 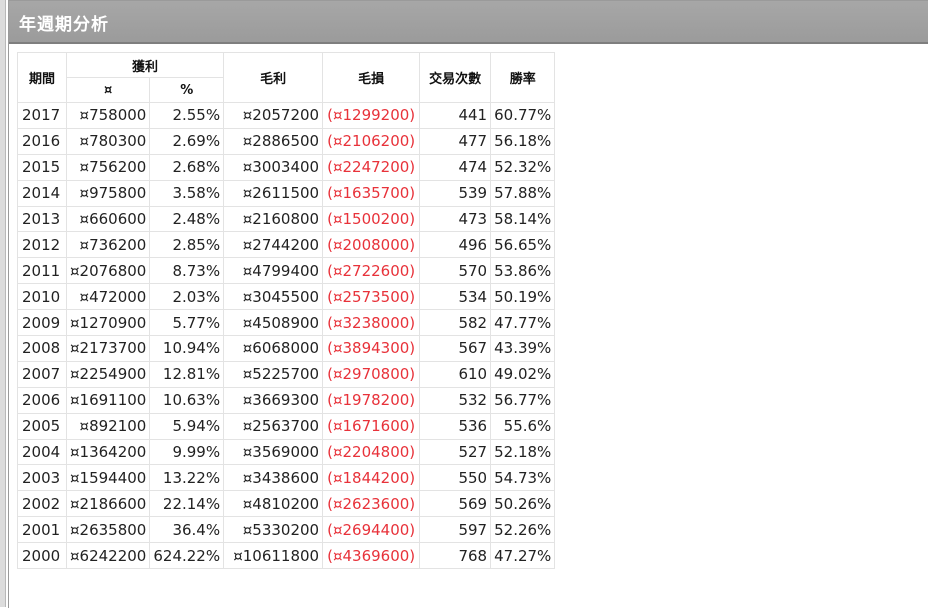 I want to click on cell-gross-profit: ¤4799400, so click(x=273, y=271).